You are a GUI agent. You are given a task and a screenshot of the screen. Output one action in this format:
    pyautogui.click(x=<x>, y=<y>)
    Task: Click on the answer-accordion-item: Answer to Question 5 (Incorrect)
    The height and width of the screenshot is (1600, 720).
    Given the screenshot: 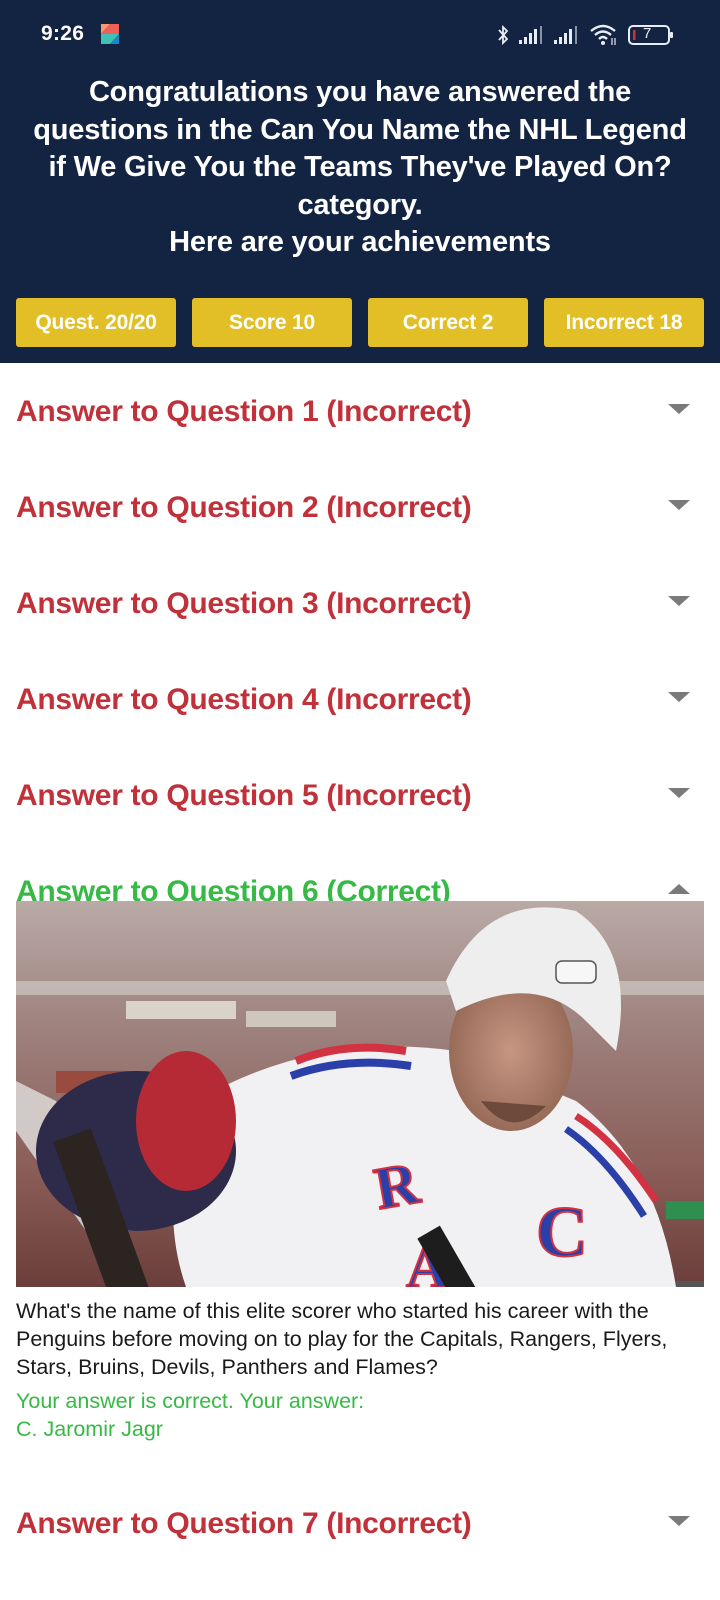 What is the action you would take?
    pyautogui.click(x=360, y=795)
    